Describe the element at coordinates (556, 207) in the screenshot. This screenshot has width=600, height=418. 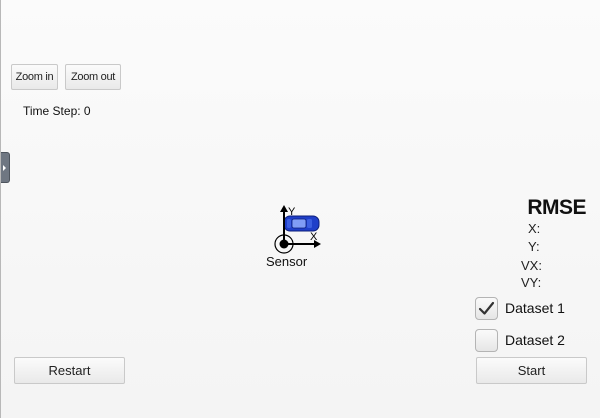
I see `rmse-title: RMSE` at that location.